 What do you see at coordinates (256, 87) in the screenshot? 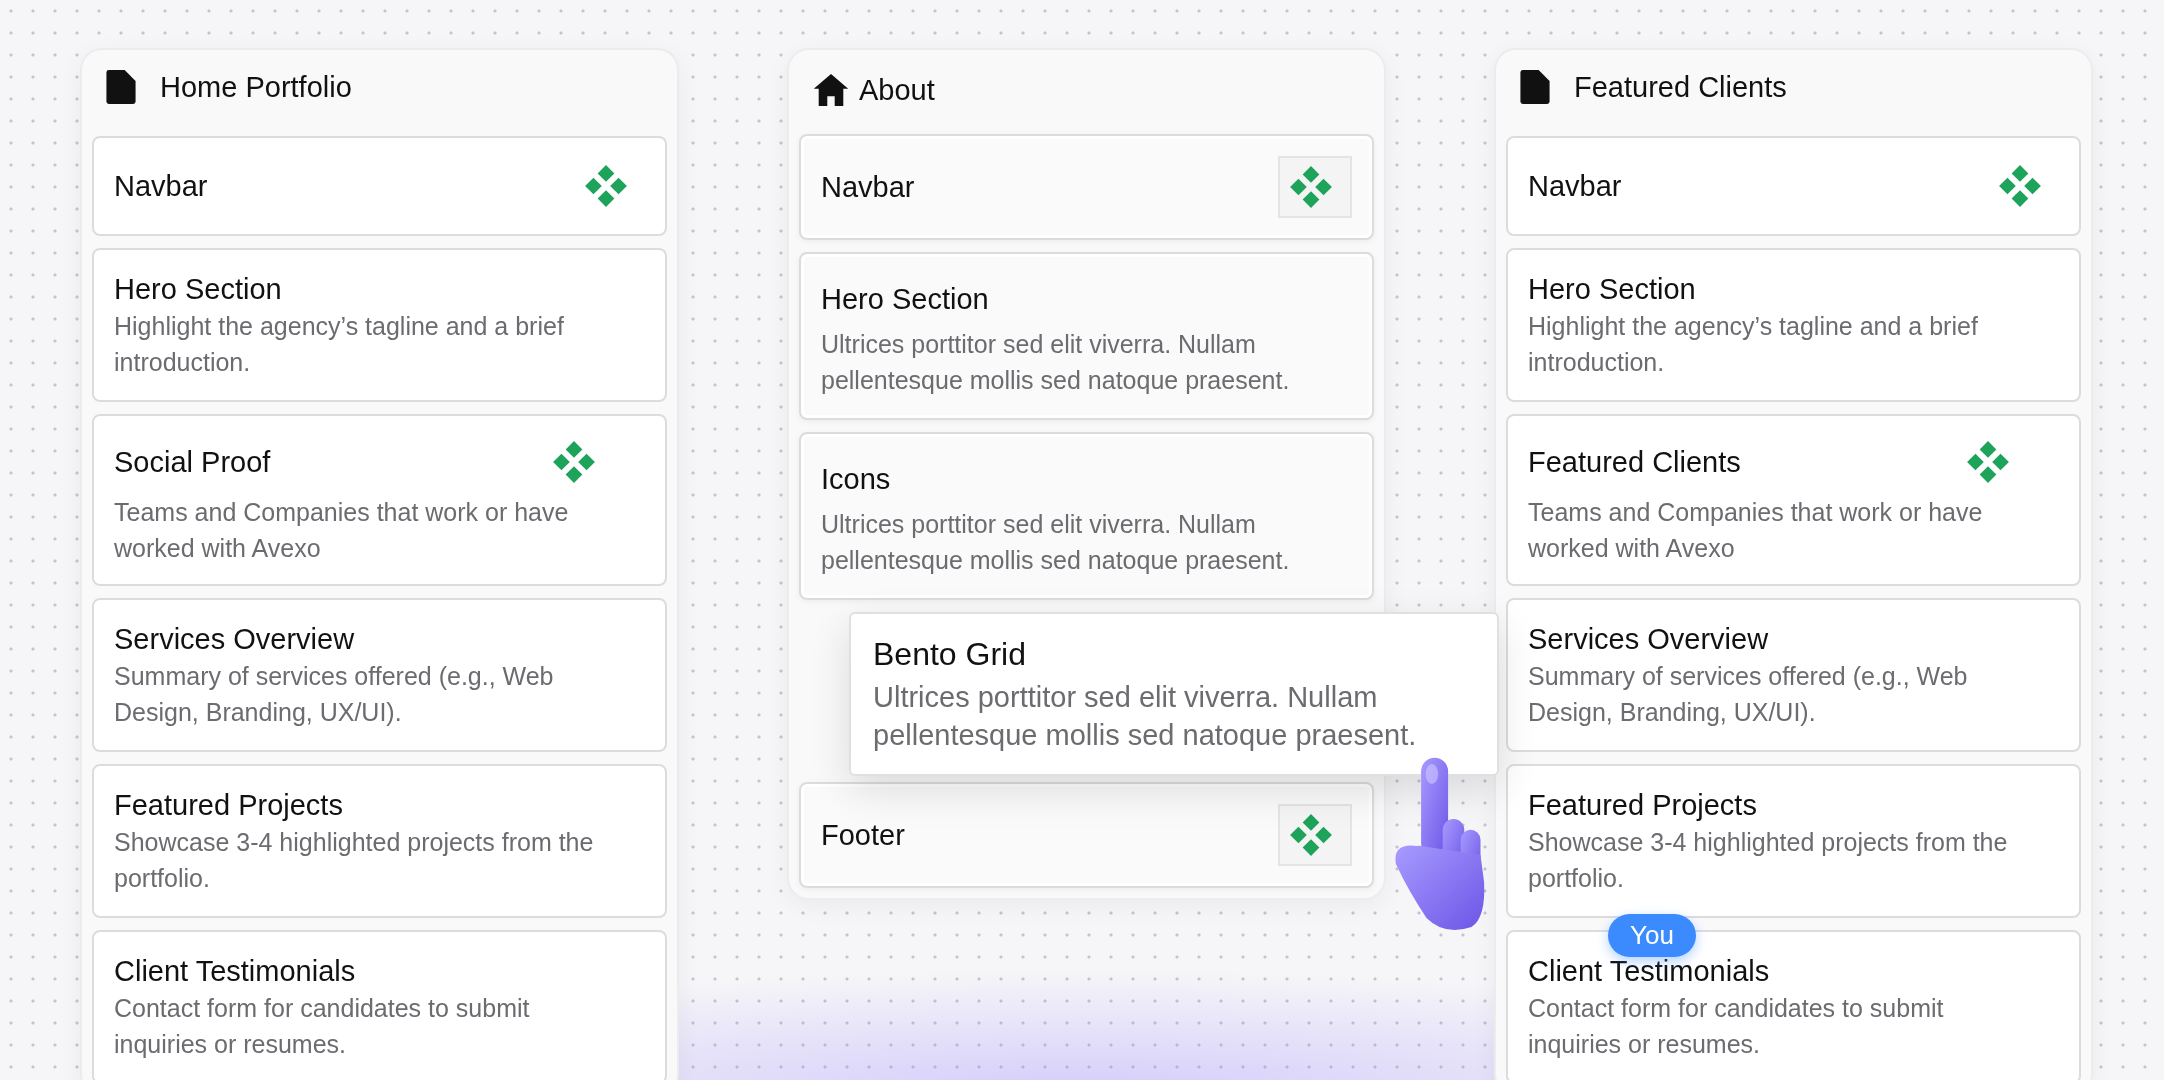
I see `page-title: Home Portfolio` at bounding box center [256, 87].